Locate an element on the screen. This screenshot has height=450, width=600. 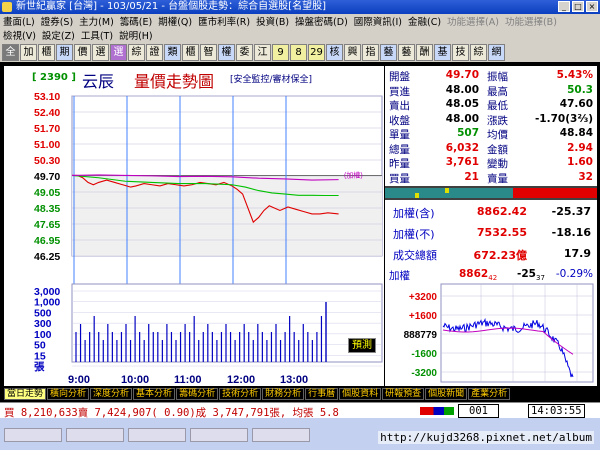
forecast-button: 預測 is located at coordinates (362, 345).